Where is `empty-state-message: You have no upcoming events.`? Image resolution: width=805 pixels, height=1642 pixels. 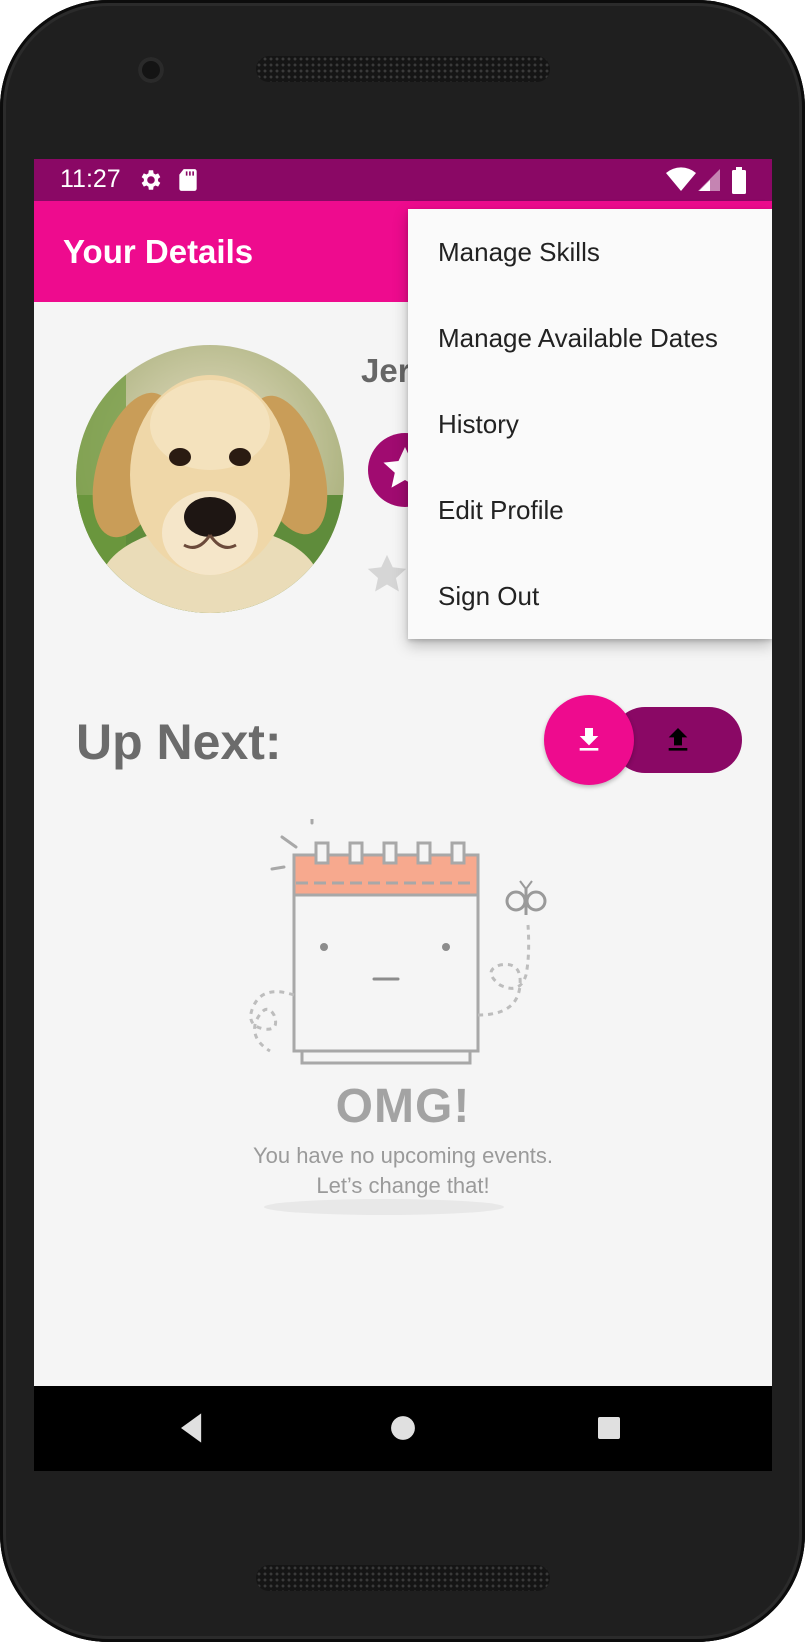 empty-state-message: You have no upcoming events. is located at coordinates (403, 1155).